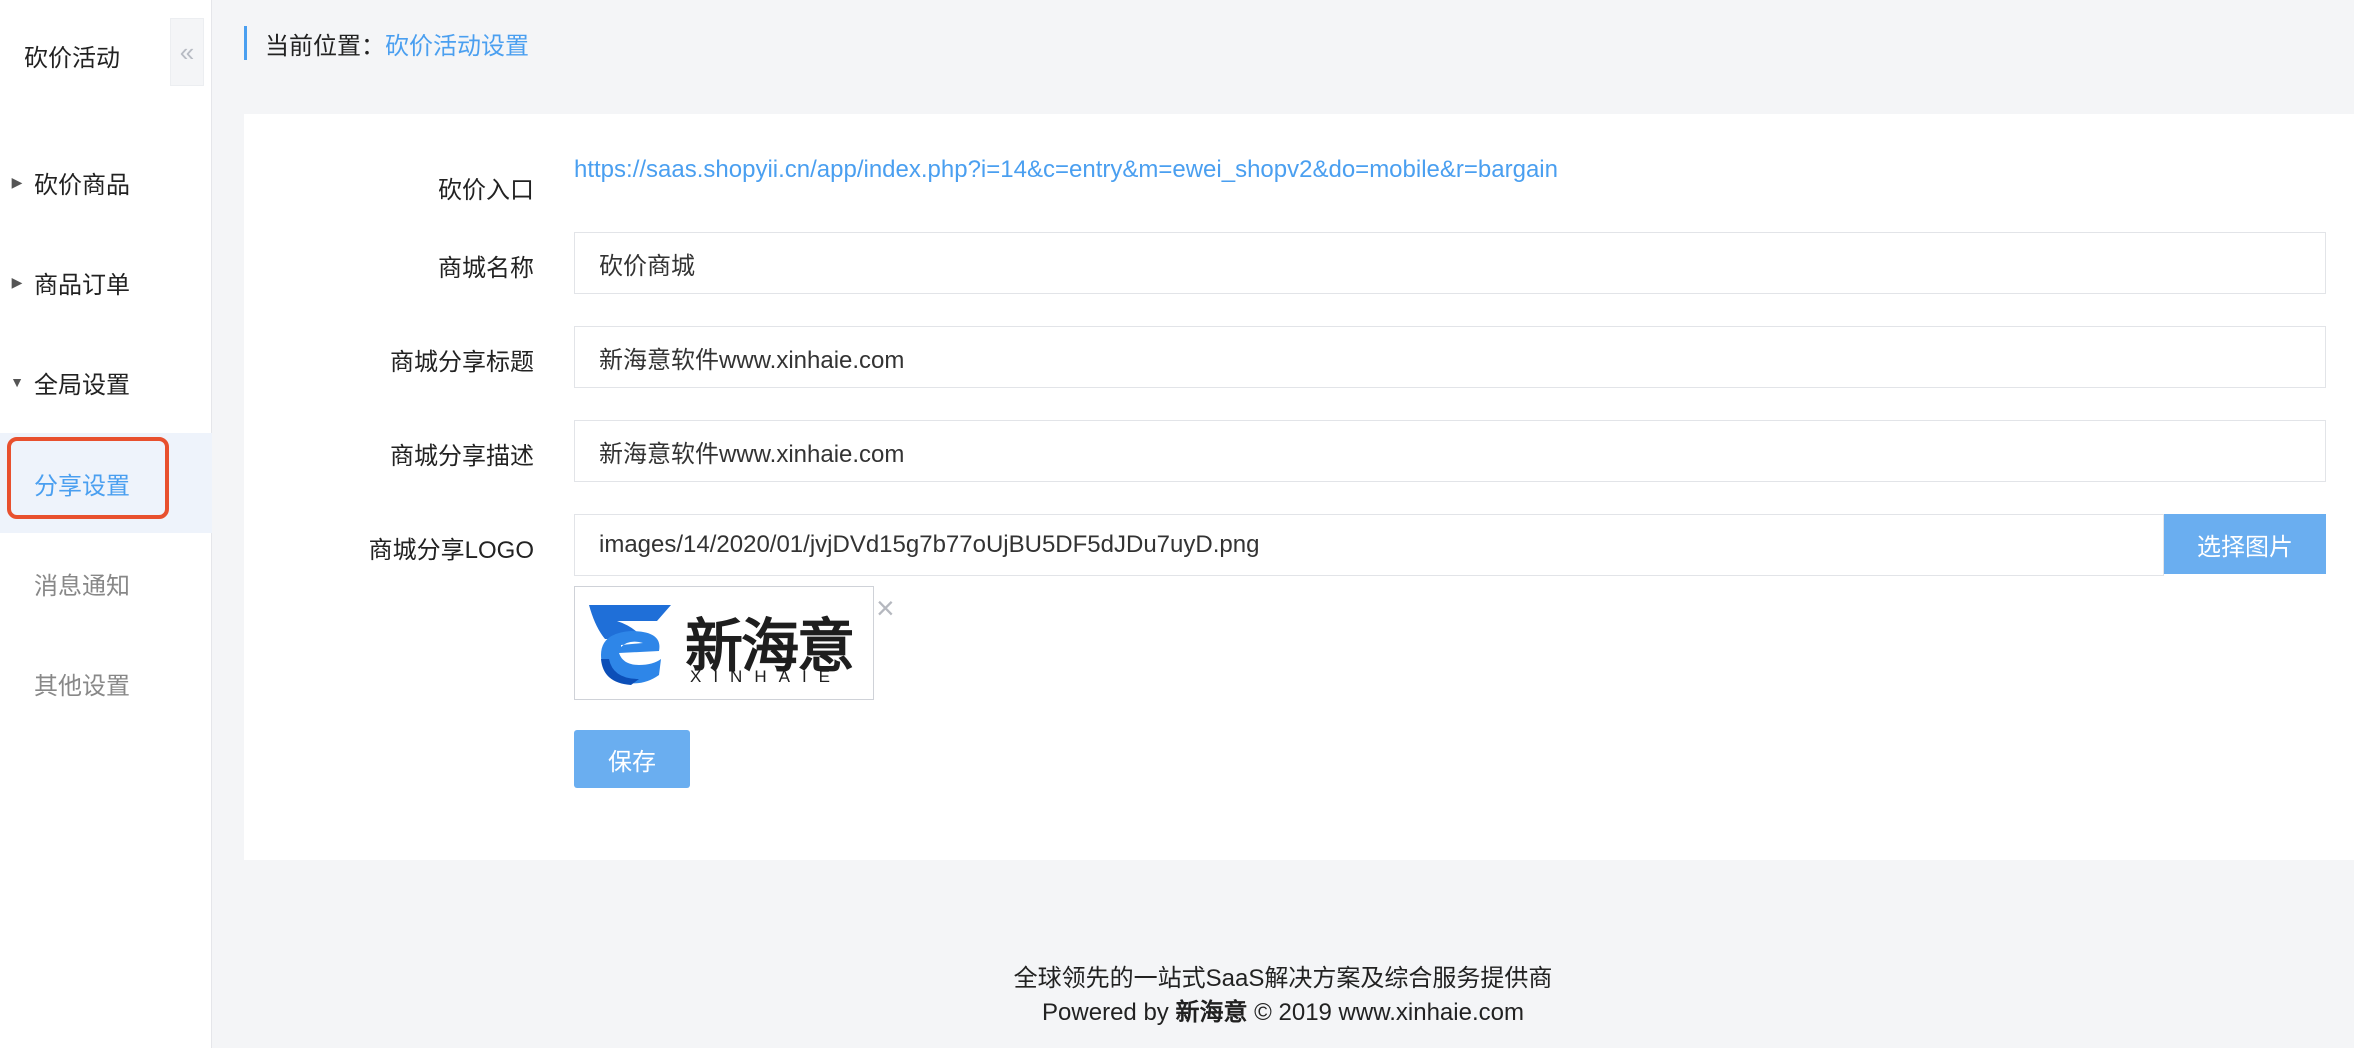 This screenshot has width=2354, height=1048. I want to click on footer-brand: 新海意, so click(1211, 1012).